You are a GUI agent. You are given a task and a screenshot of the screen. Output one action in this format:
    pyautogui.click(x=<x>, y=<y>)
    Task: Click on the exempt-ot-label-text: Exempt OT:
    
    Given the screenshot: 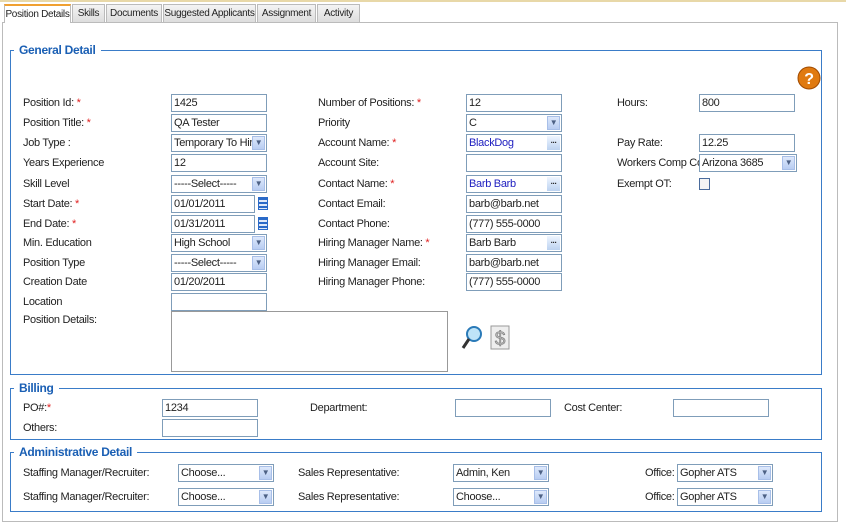 What is the action you would take?
    pyautogui.click(x=644, y=184)
    